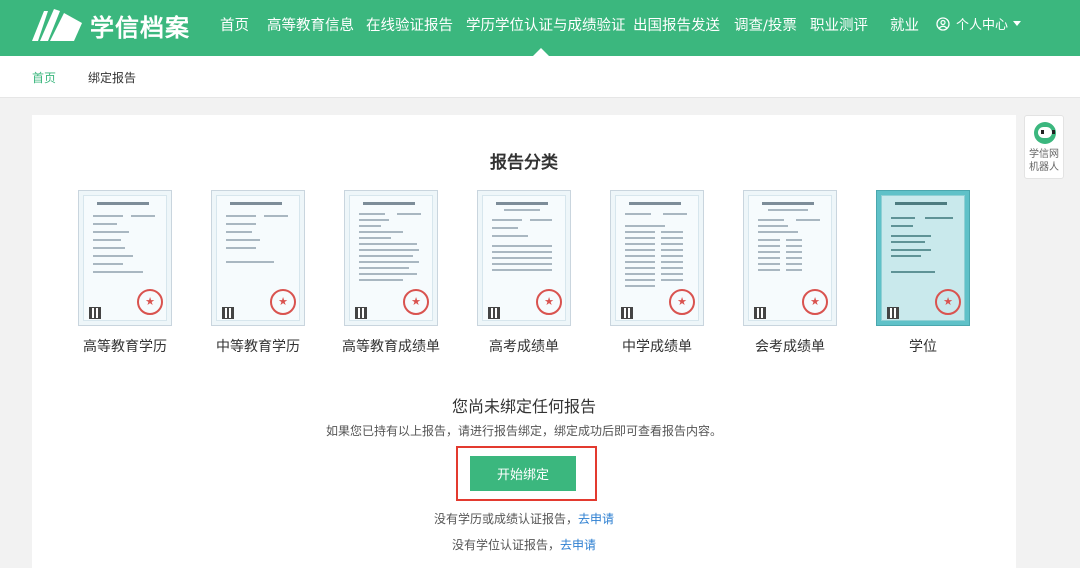 The width and height of the screenshot is (1080, 568). I want to click on apply-degree-line: 没有学历或成绩认证报告，去申请, so click(524, 518).